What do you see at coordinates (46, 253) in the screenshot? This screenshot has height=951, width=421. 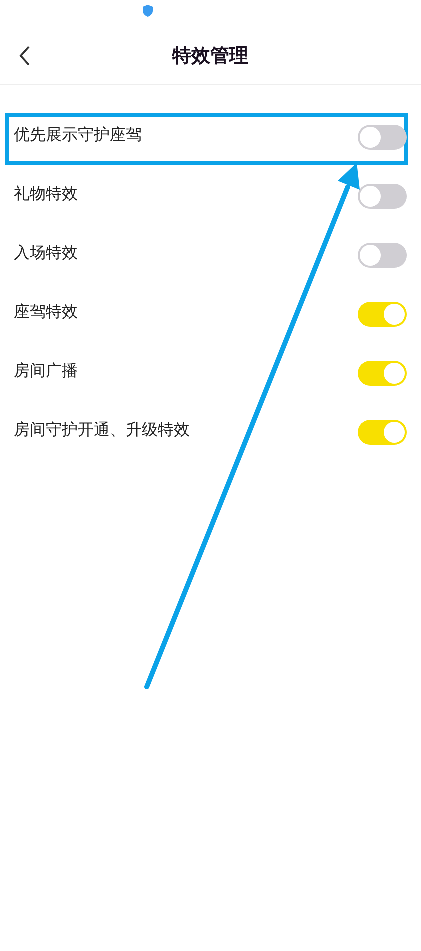 I see `setting-label: 入场特效` at bounding box center [46, 253].